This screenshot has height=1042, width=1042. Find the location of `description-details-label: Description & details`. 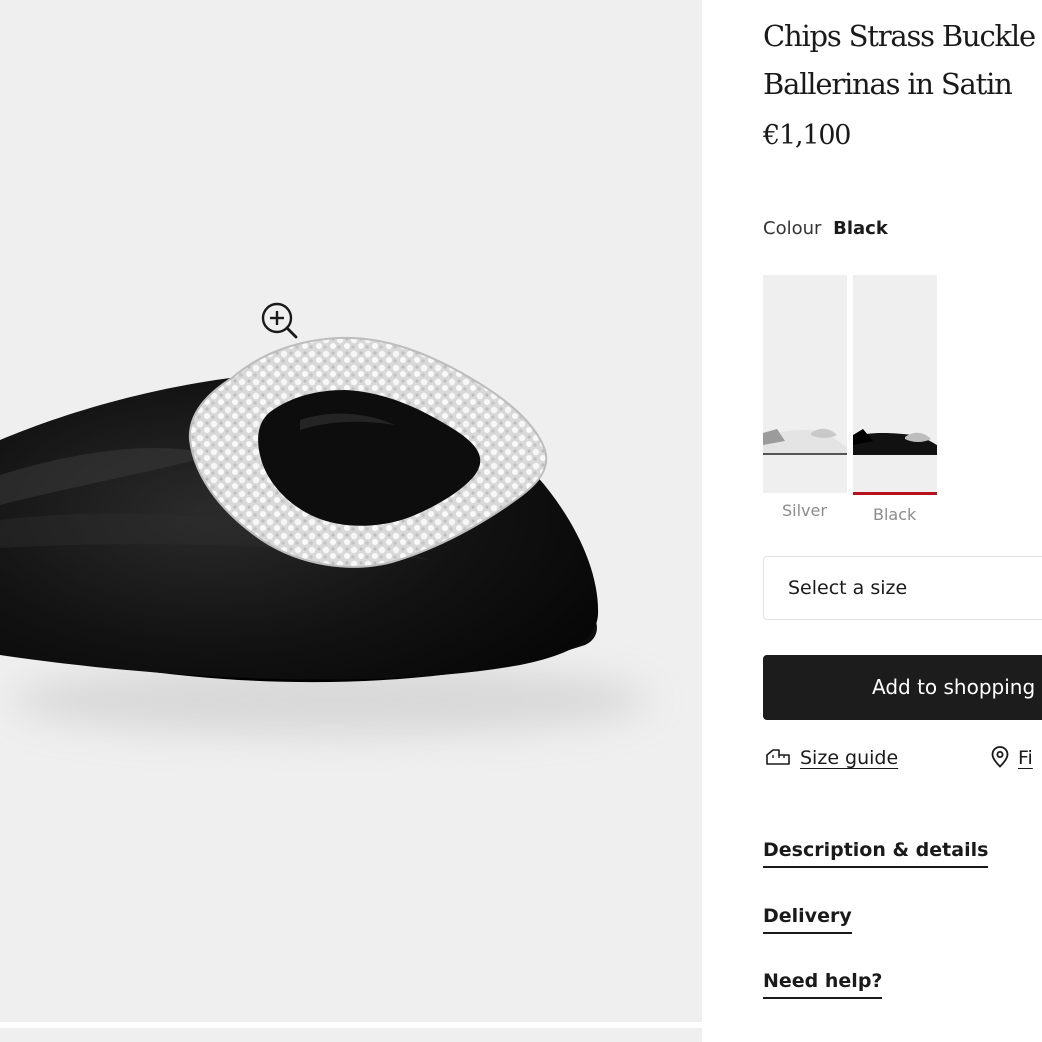

description-details-label: Description & details is located at coordinates (876, 850).